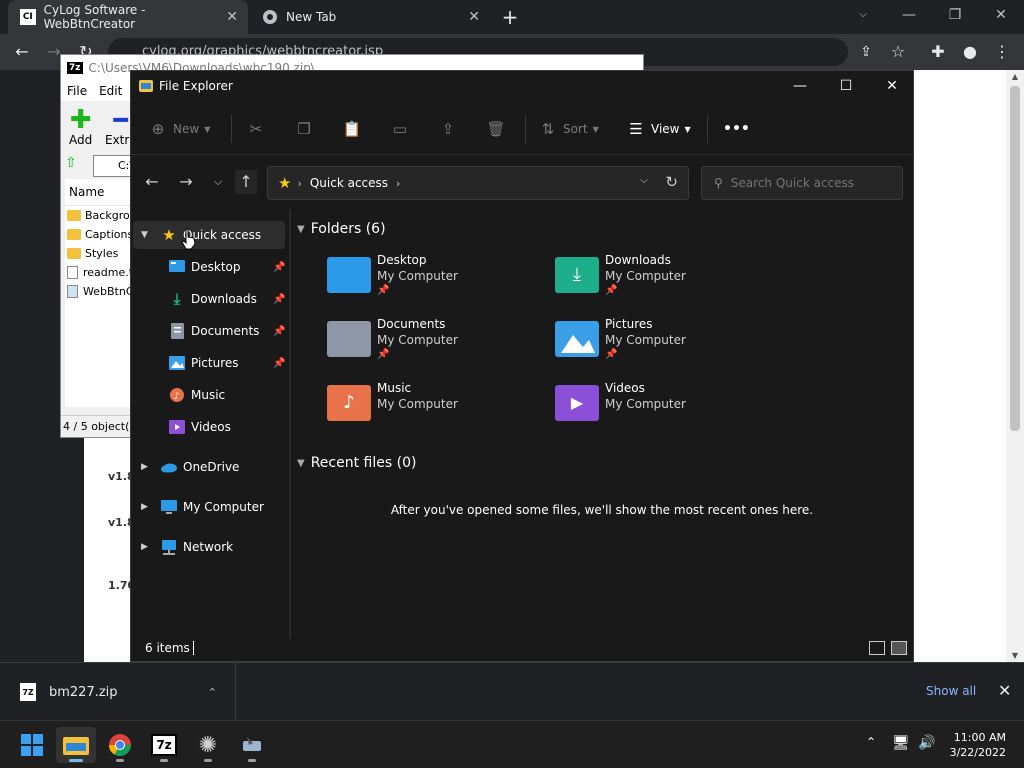 The image size is (1024, 768). I want to click on recent-files-group-header: ▼ Recent files (0), so click(356, 463).